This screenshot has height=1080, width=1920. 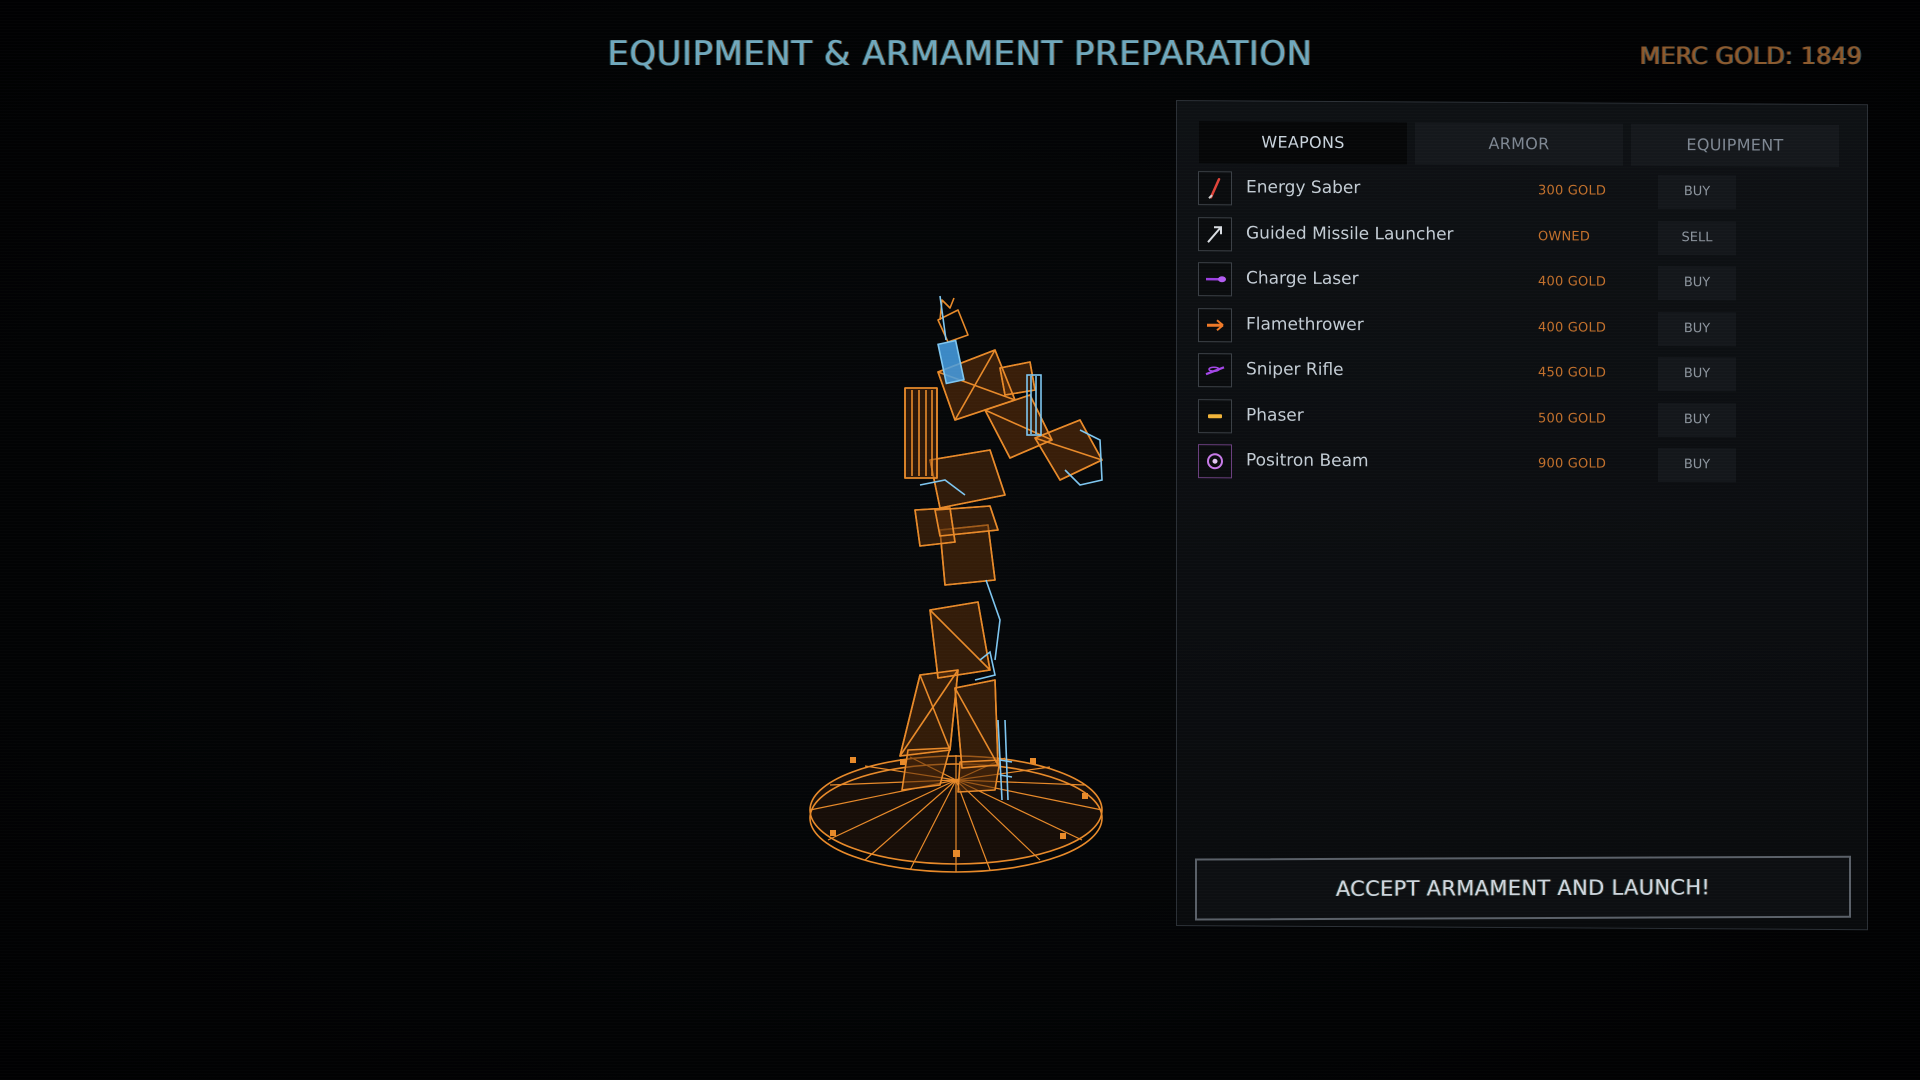 What do you see at coordinates (1215, 461) in the screenshot?
I see `positron-beam-icon` at bounding box center [1215, 461].